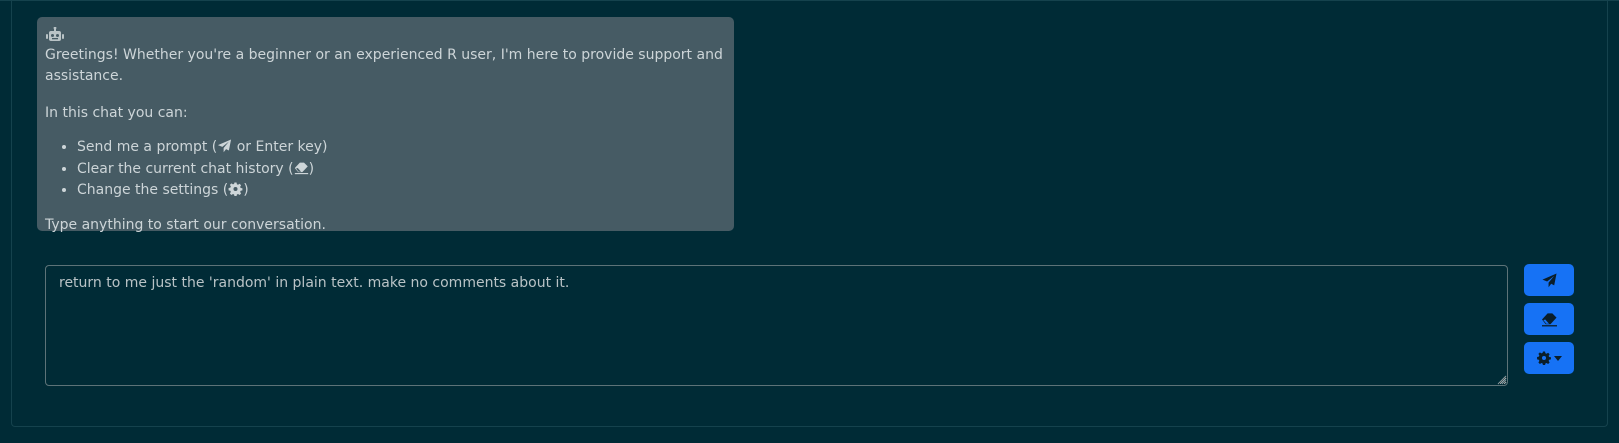 Image resolution: width=1619 pixels, height=443 pixels. I want to click on robot-icon, so click(55, 34).